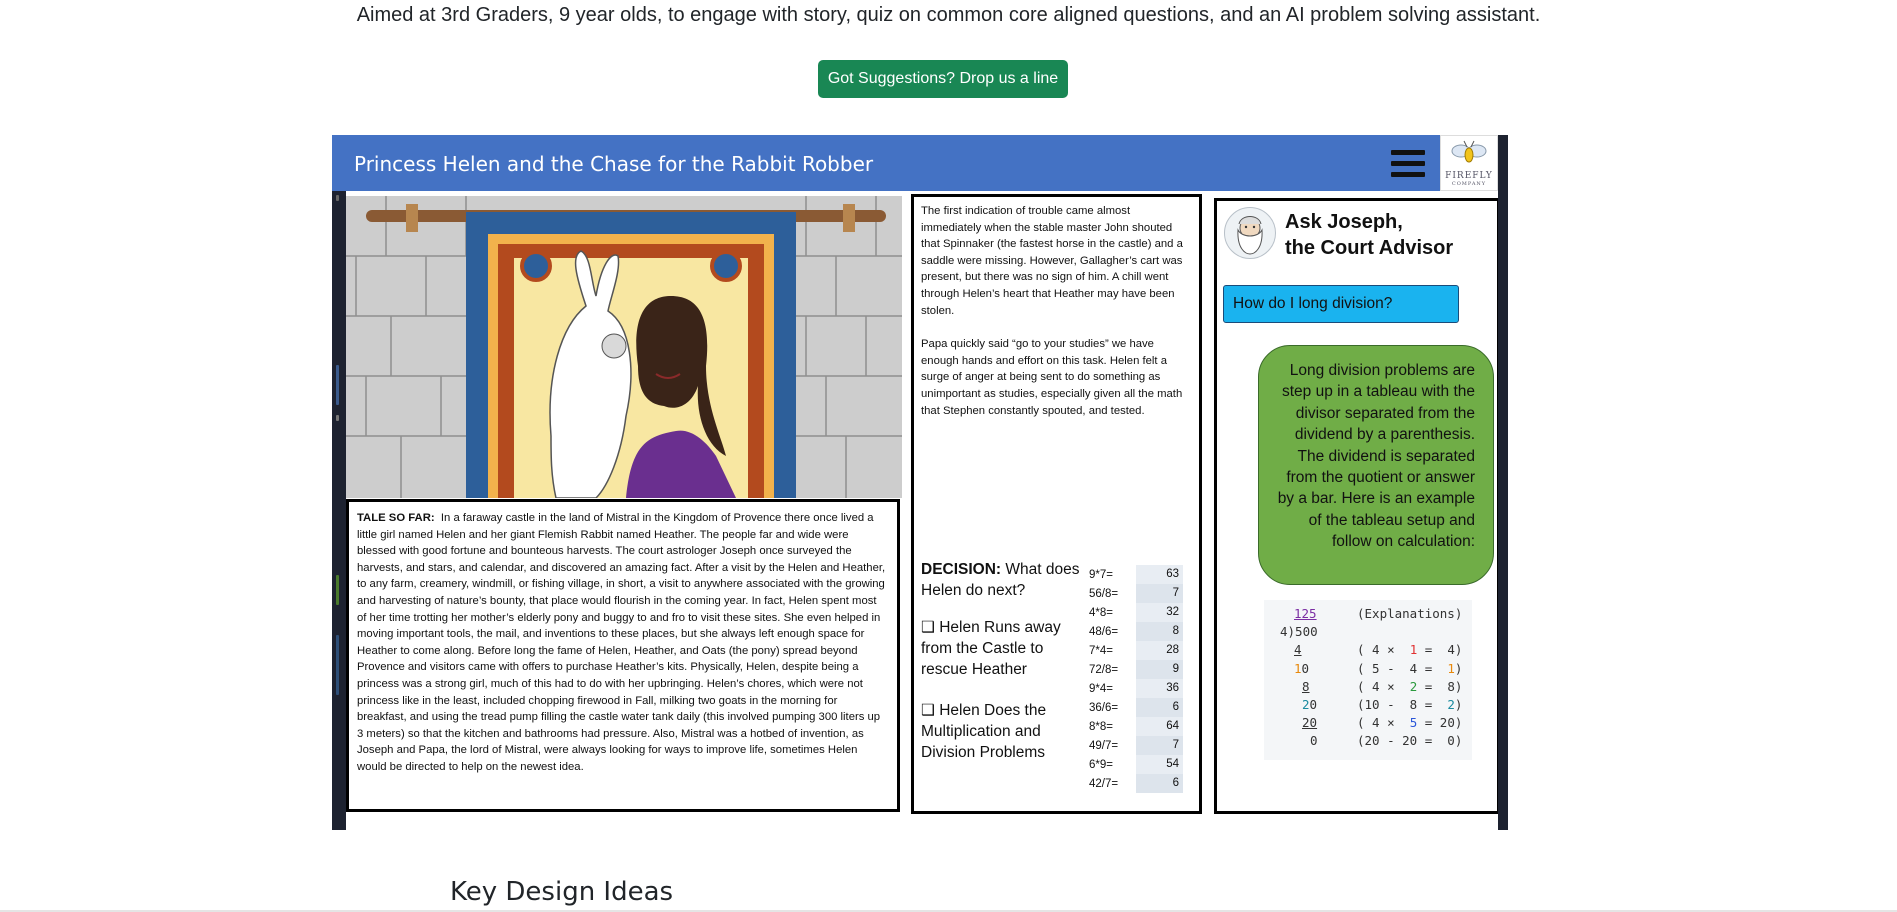 This screenshot has height=912, width=1897. Describe the element at coordinates (1503, 482) in the screenshot. I see `right-rail` at that location.